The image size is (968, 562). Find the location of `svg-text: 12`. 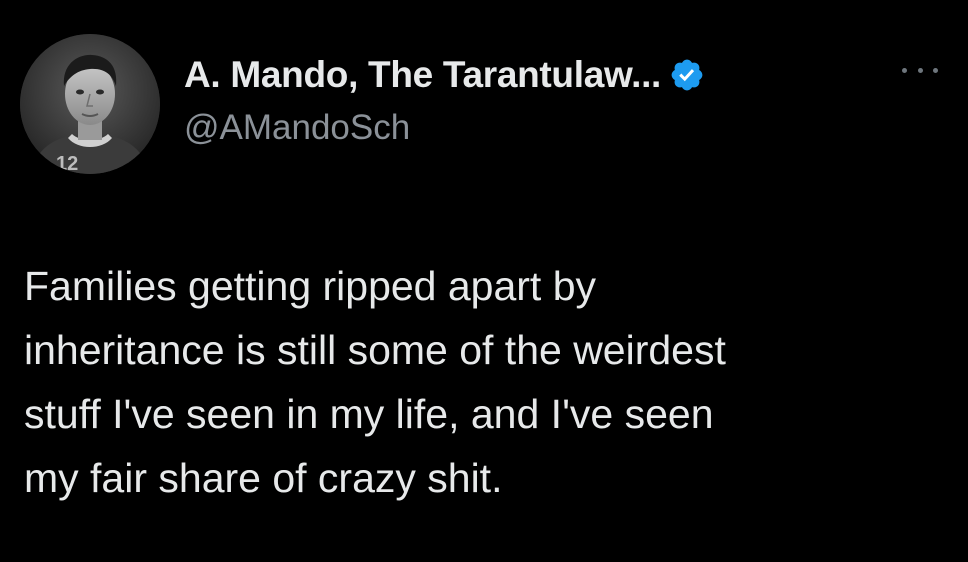

svg-text: 12 is located at coordinates (67, 163).